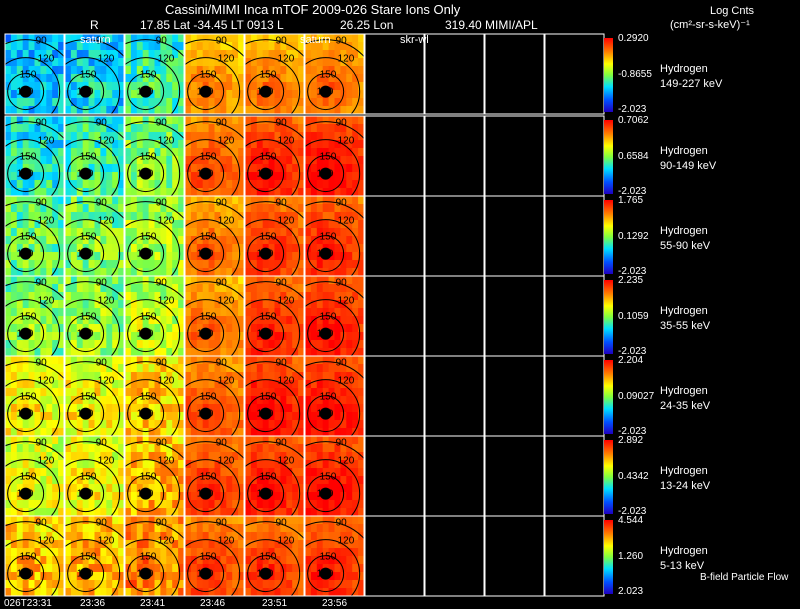  Describe the element at coordinates (514, 236) in the screenshot. I see `grid-cell-r3-c9` at that location.